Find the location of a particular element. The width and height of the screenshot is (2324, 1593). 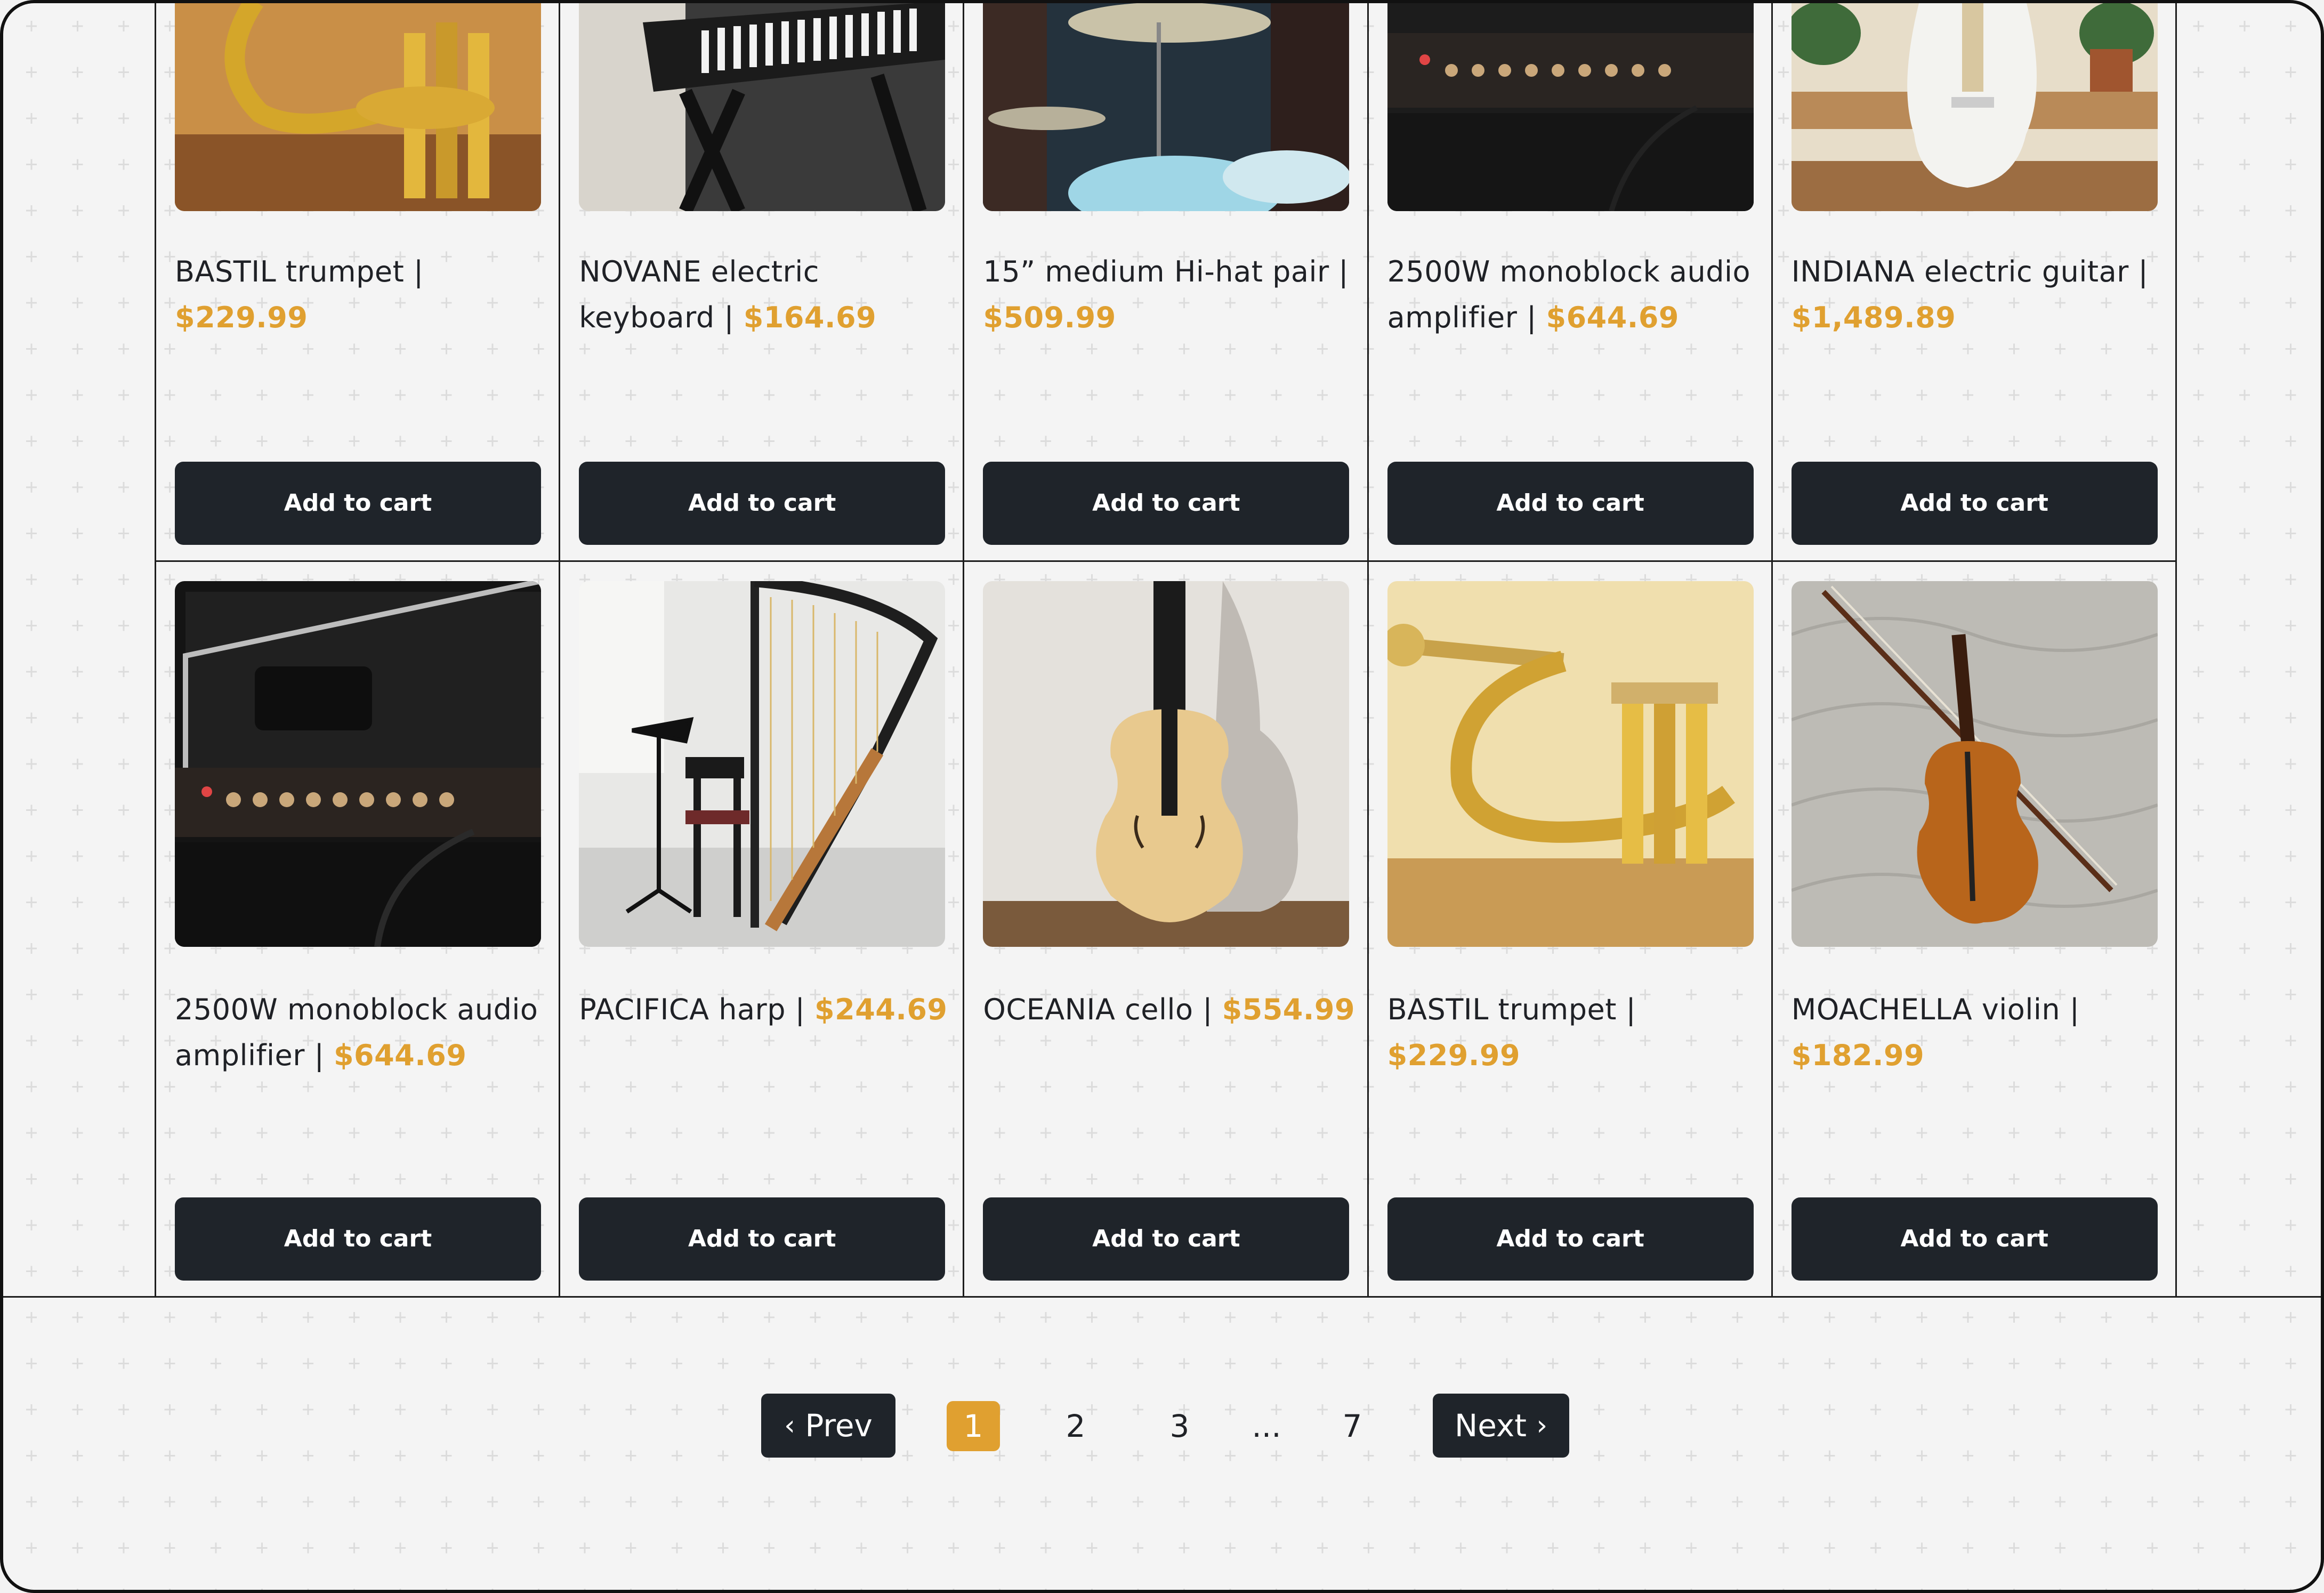

product-price: $182.99 is located at coordinates (1858, 1055).